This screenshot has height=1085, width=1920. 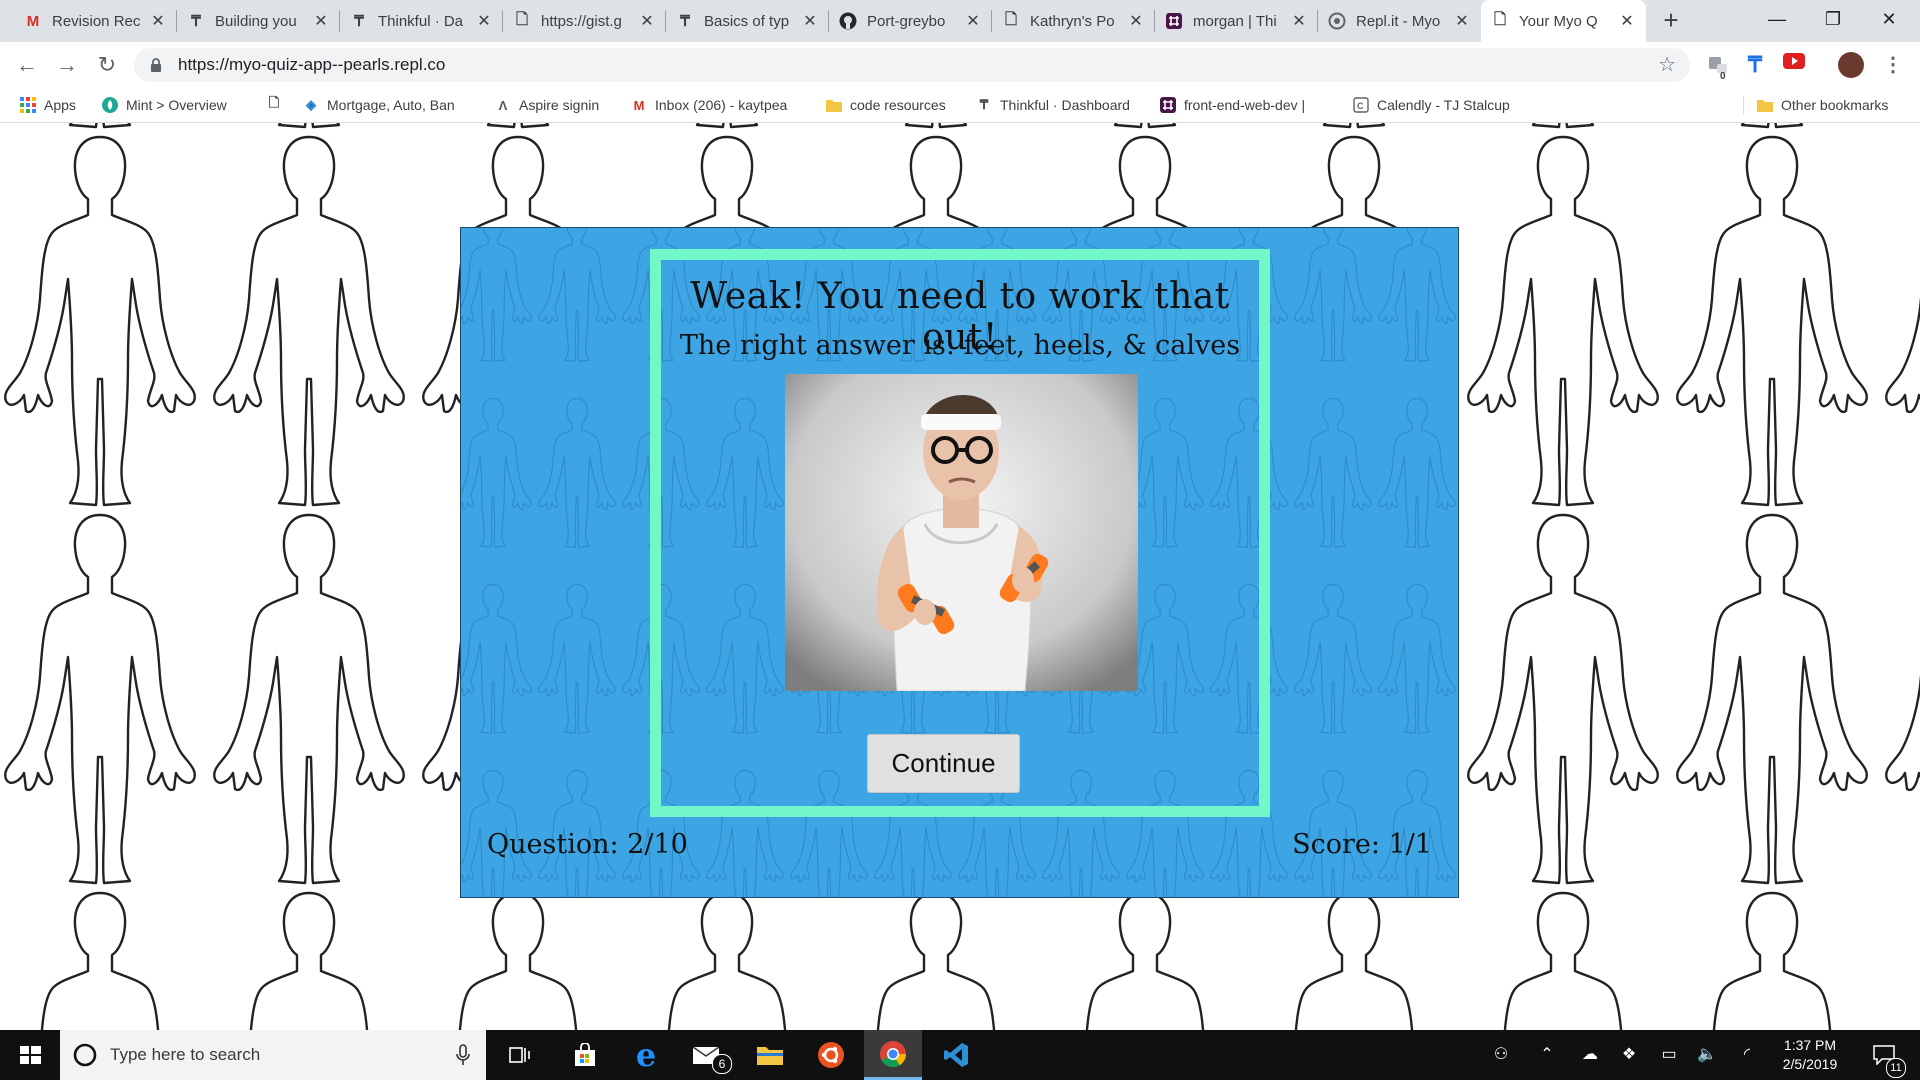 I want to click on tab-title: Kathryn's Po, so click(x=1072, y=21).